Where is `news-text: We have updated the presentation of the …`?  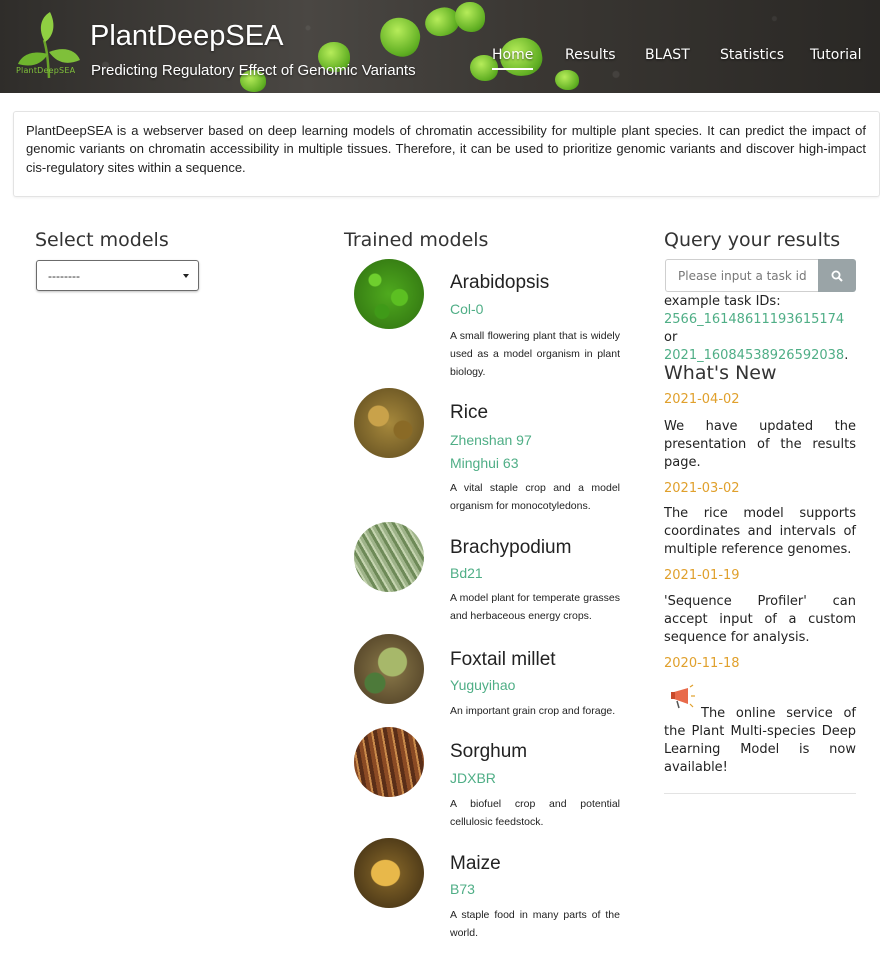 news-text: We have updated the presentation of the … is located at coordinates (760, 444).